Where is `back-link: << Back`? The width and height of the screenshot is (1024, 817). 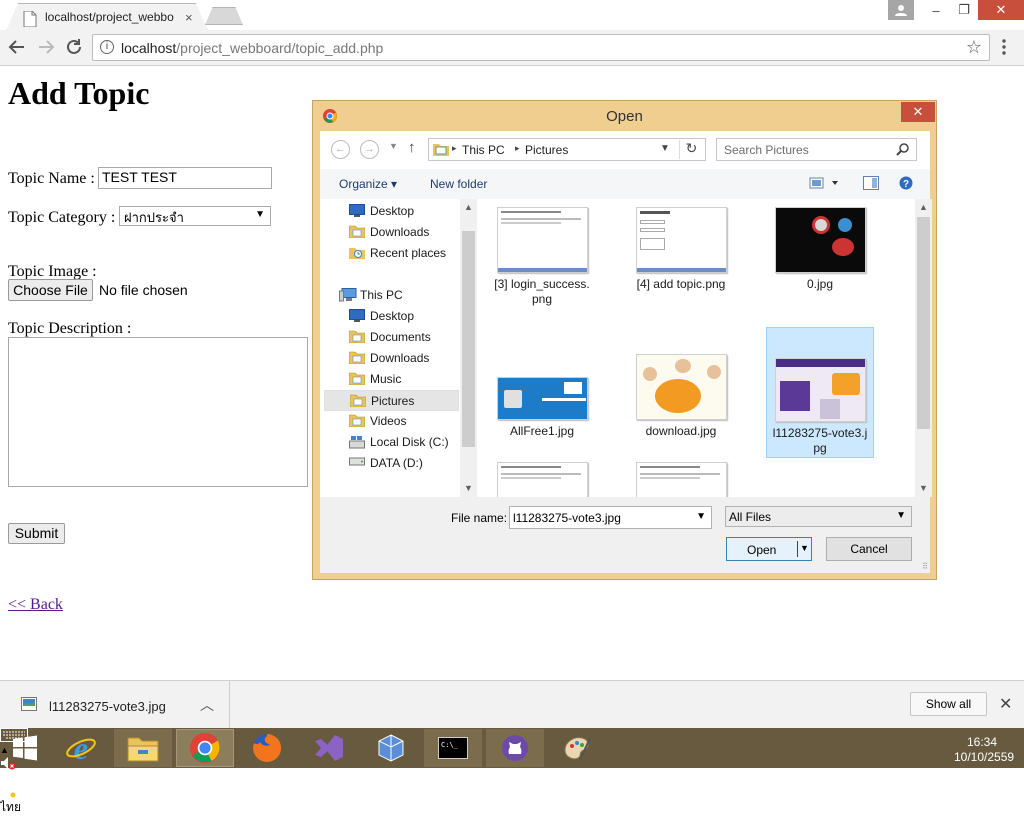 back-link: << Back is located at coordinates (35, 605).